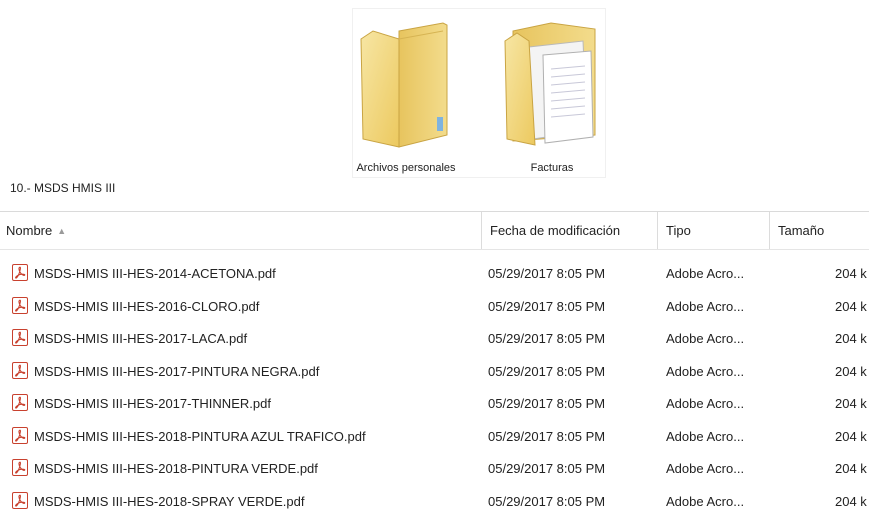 The height and width of the screenshot is (530, 869). What do you see at coordinates (714, 230) in the screenshot?
I see `column-header-type: Tipo` at bounding box center [714, 230].